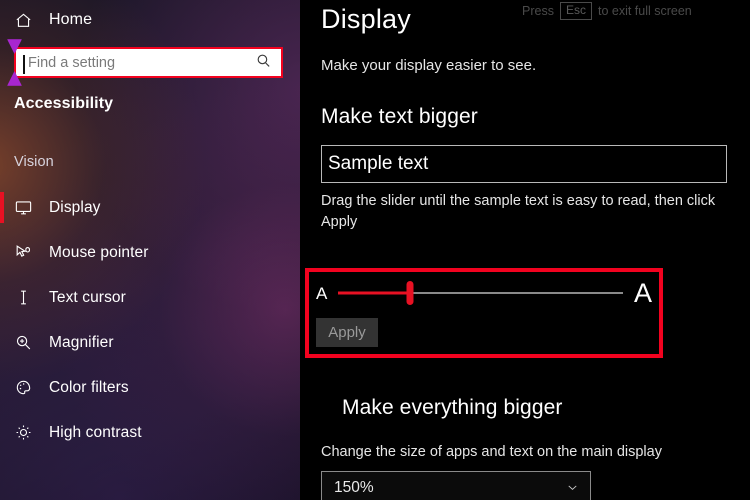 The height and width of the screenshot is (500, 750). I want to click on text-cursor-icon, so click(27, 297).